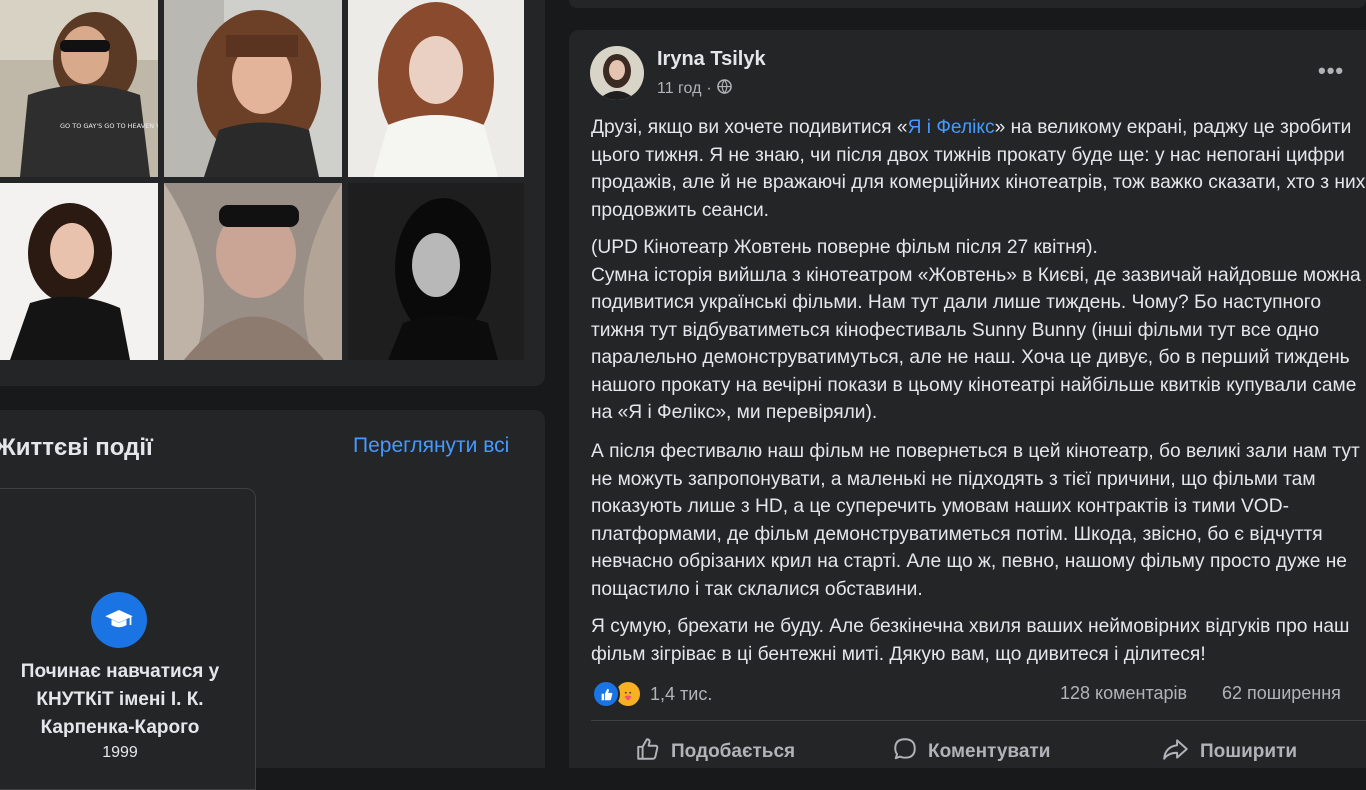 The image size is (1366, 790). Describe the element at coordinates (79, 88) in the screenshot. I see `photo-1: GO TO GAY'S GO TO HEAVEN VALHALLA` at that location.